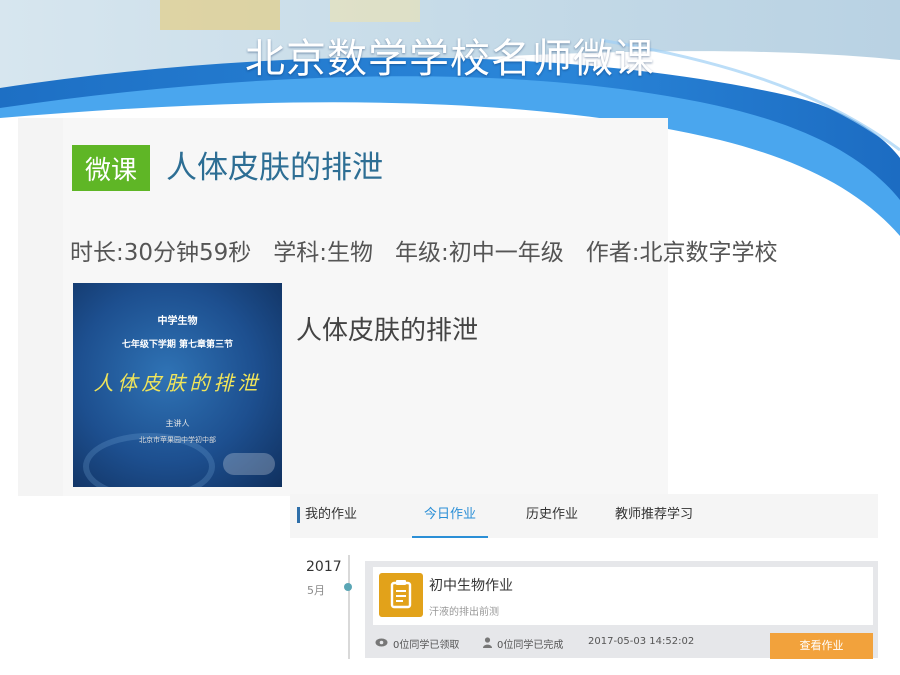 This screenshot has width=900, height=675. What do you see at coordinates (821, 646) in the screenshot?
I see `view-homework-button: 查看作业` at bounding box center [821, 646].